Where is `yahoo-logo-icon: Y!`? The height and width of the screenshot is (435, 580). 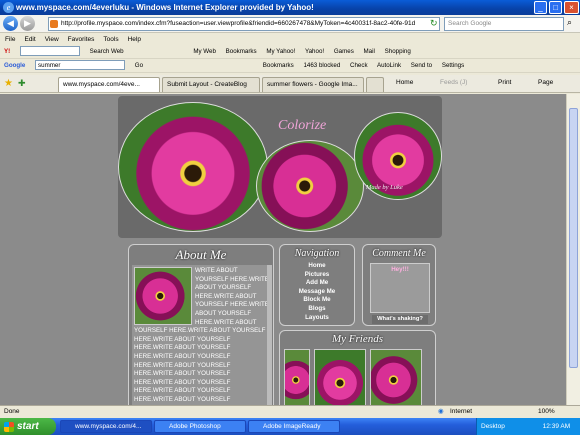
yahoo-logo-icon: Y! is located at coordinates (7, 51).